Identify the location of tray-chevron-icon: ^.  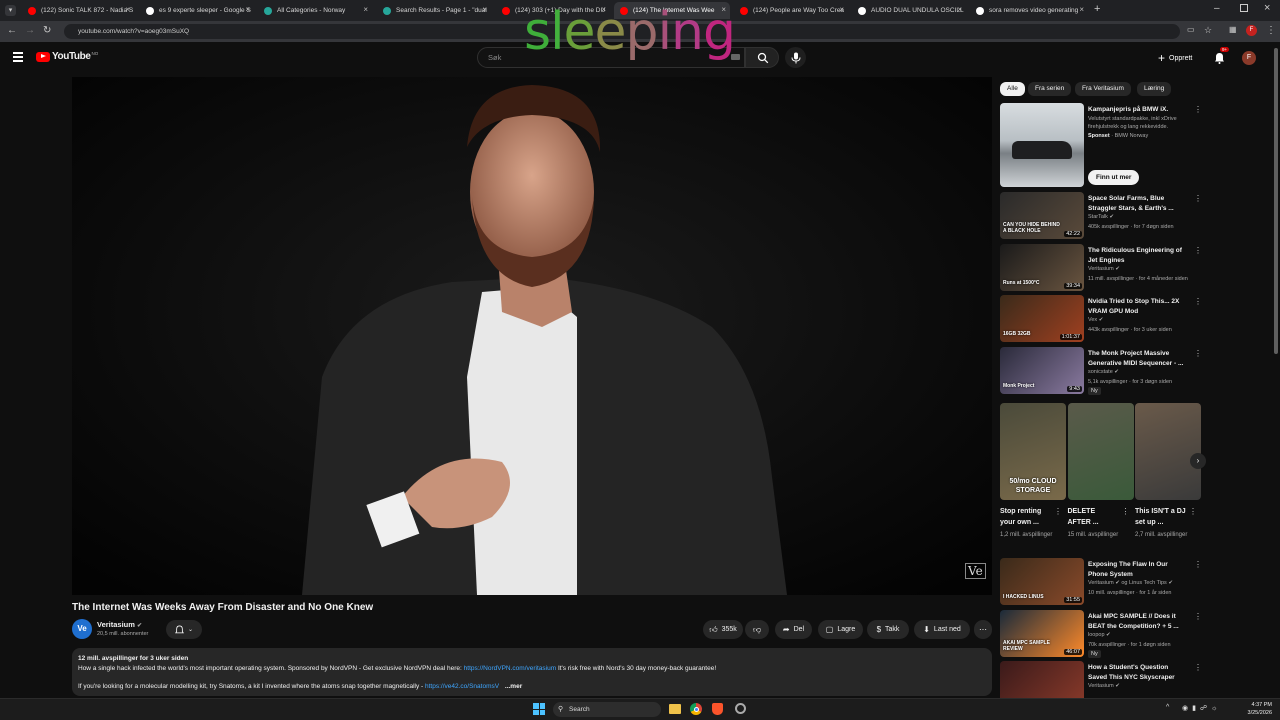
(1167, 707).